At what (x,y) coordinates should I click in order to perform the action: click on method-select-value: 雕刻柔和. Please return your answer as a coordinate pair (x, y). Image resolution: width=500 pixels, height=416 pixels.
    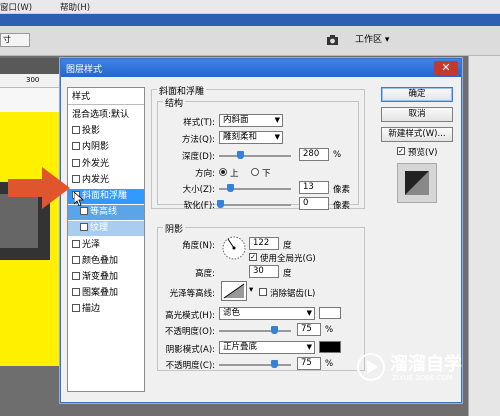
    Looking at the image, I should click on (240, 137).